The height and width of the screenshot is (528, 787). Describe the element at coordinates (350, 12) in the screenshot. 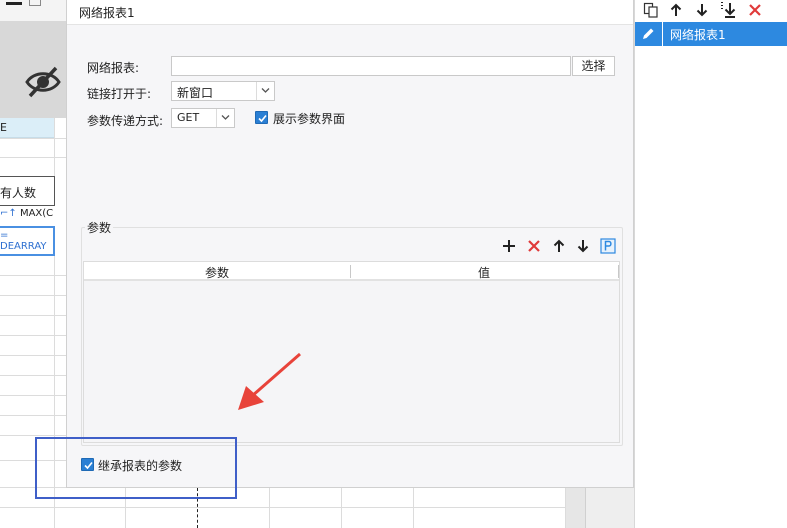

I see `dialog-title-bar: 网络报表1` at that location.